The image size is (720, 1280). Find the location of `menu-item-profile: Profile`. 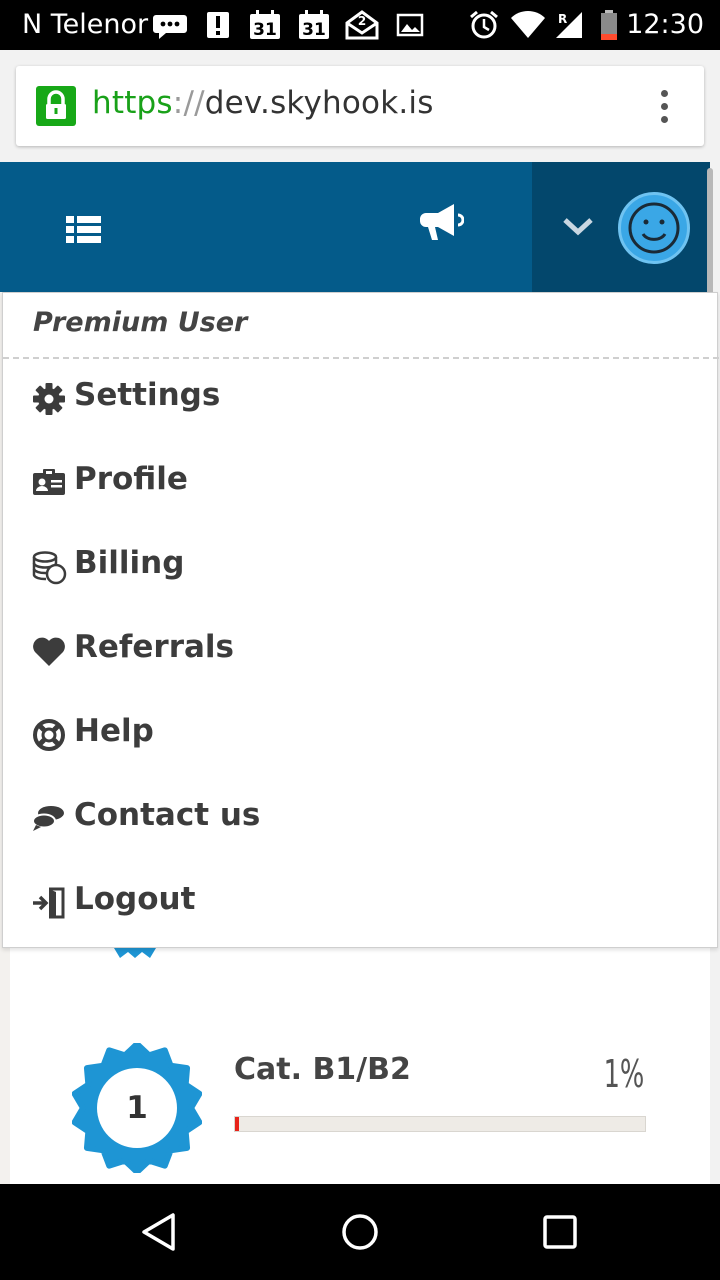

menu-item-profile: Profile is located at coordinates (361, 487).